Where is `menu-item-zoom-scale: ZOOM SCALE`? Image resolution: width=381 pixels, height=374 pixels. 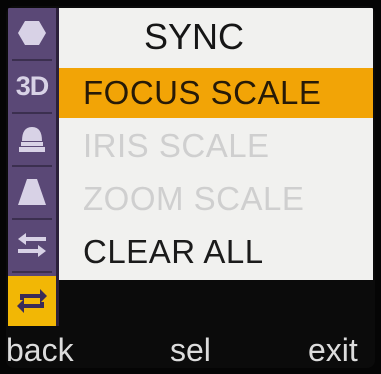 menu-item-zoom-scale: ZOOM SCALE is located at coordinates (216, 199).